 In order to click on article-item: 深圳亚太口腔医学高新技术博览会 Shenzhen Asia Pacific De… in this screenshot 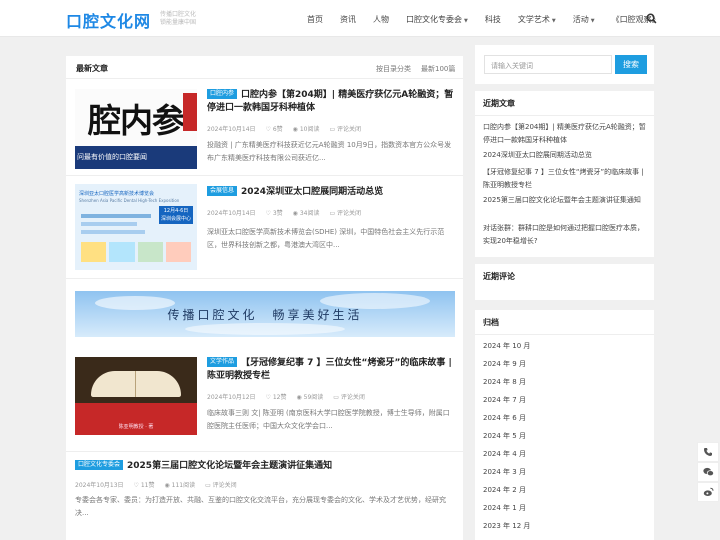, I will do `click(264, 227)`.